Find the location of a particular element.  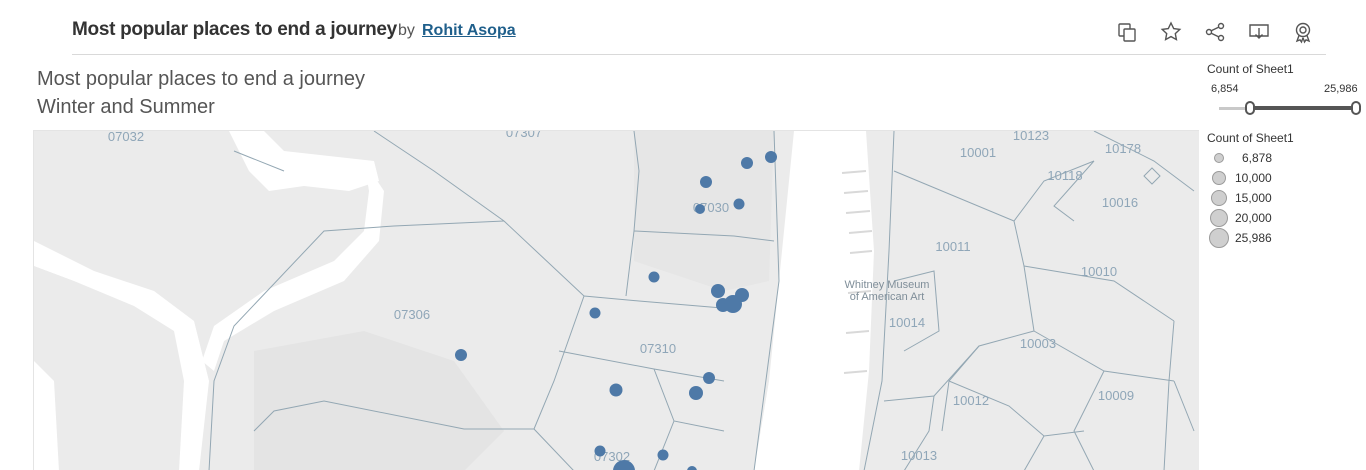

filter-title: Count of Sheet1 is located at coordinates (1250, 69).